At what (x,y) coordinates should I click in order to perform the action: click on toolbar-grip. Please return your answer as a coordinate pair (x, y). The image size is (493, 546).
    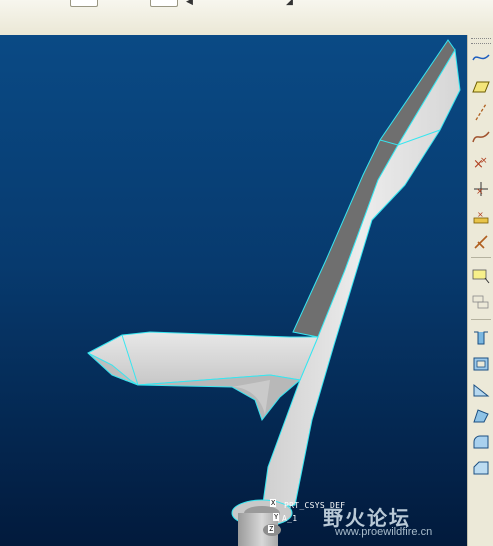
    Looking at the image, I should click on (481, 41).